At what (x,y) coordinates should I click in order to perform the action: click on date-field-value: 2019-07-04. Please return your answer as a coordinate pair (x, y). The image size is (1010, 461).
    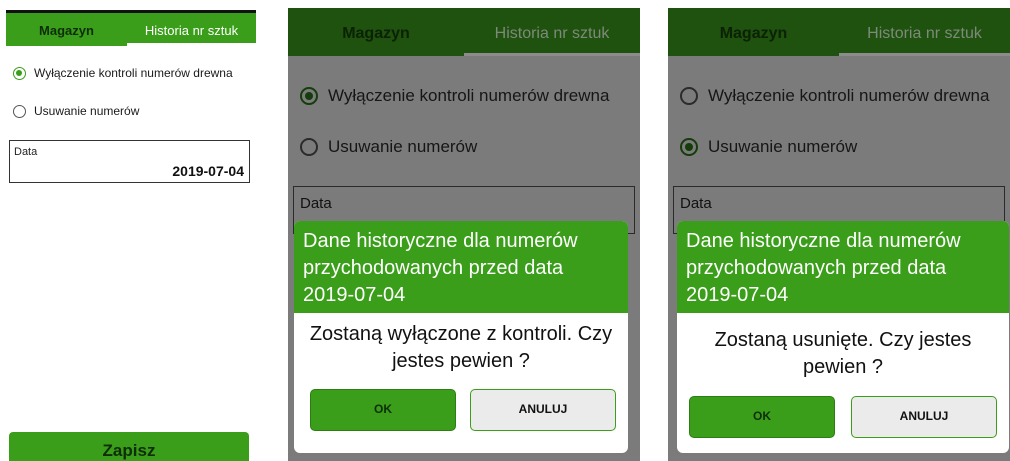
    Looking at the image, I should click on (208, 171).